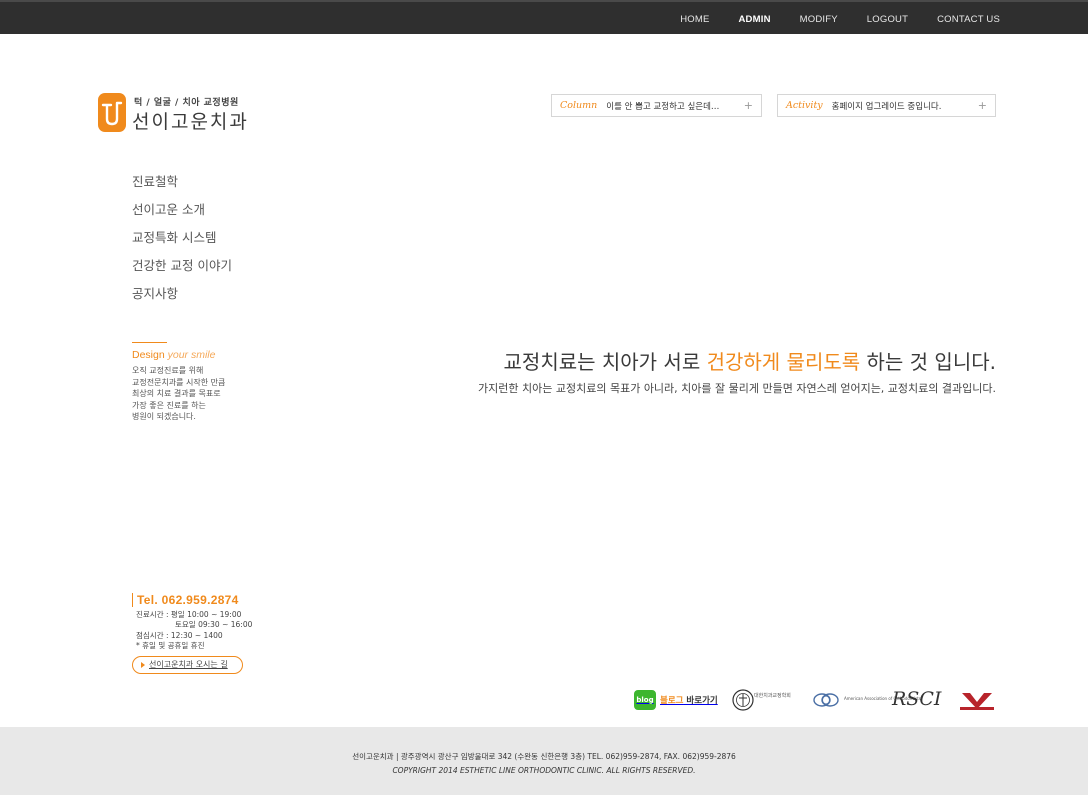 The width and height of the screenshot is (1088, 795). What do you see at coordinates (192, 600) in the screenshot?
I see `phone-number: Tel. 062.959.2874` at bounding box center [192, 600].